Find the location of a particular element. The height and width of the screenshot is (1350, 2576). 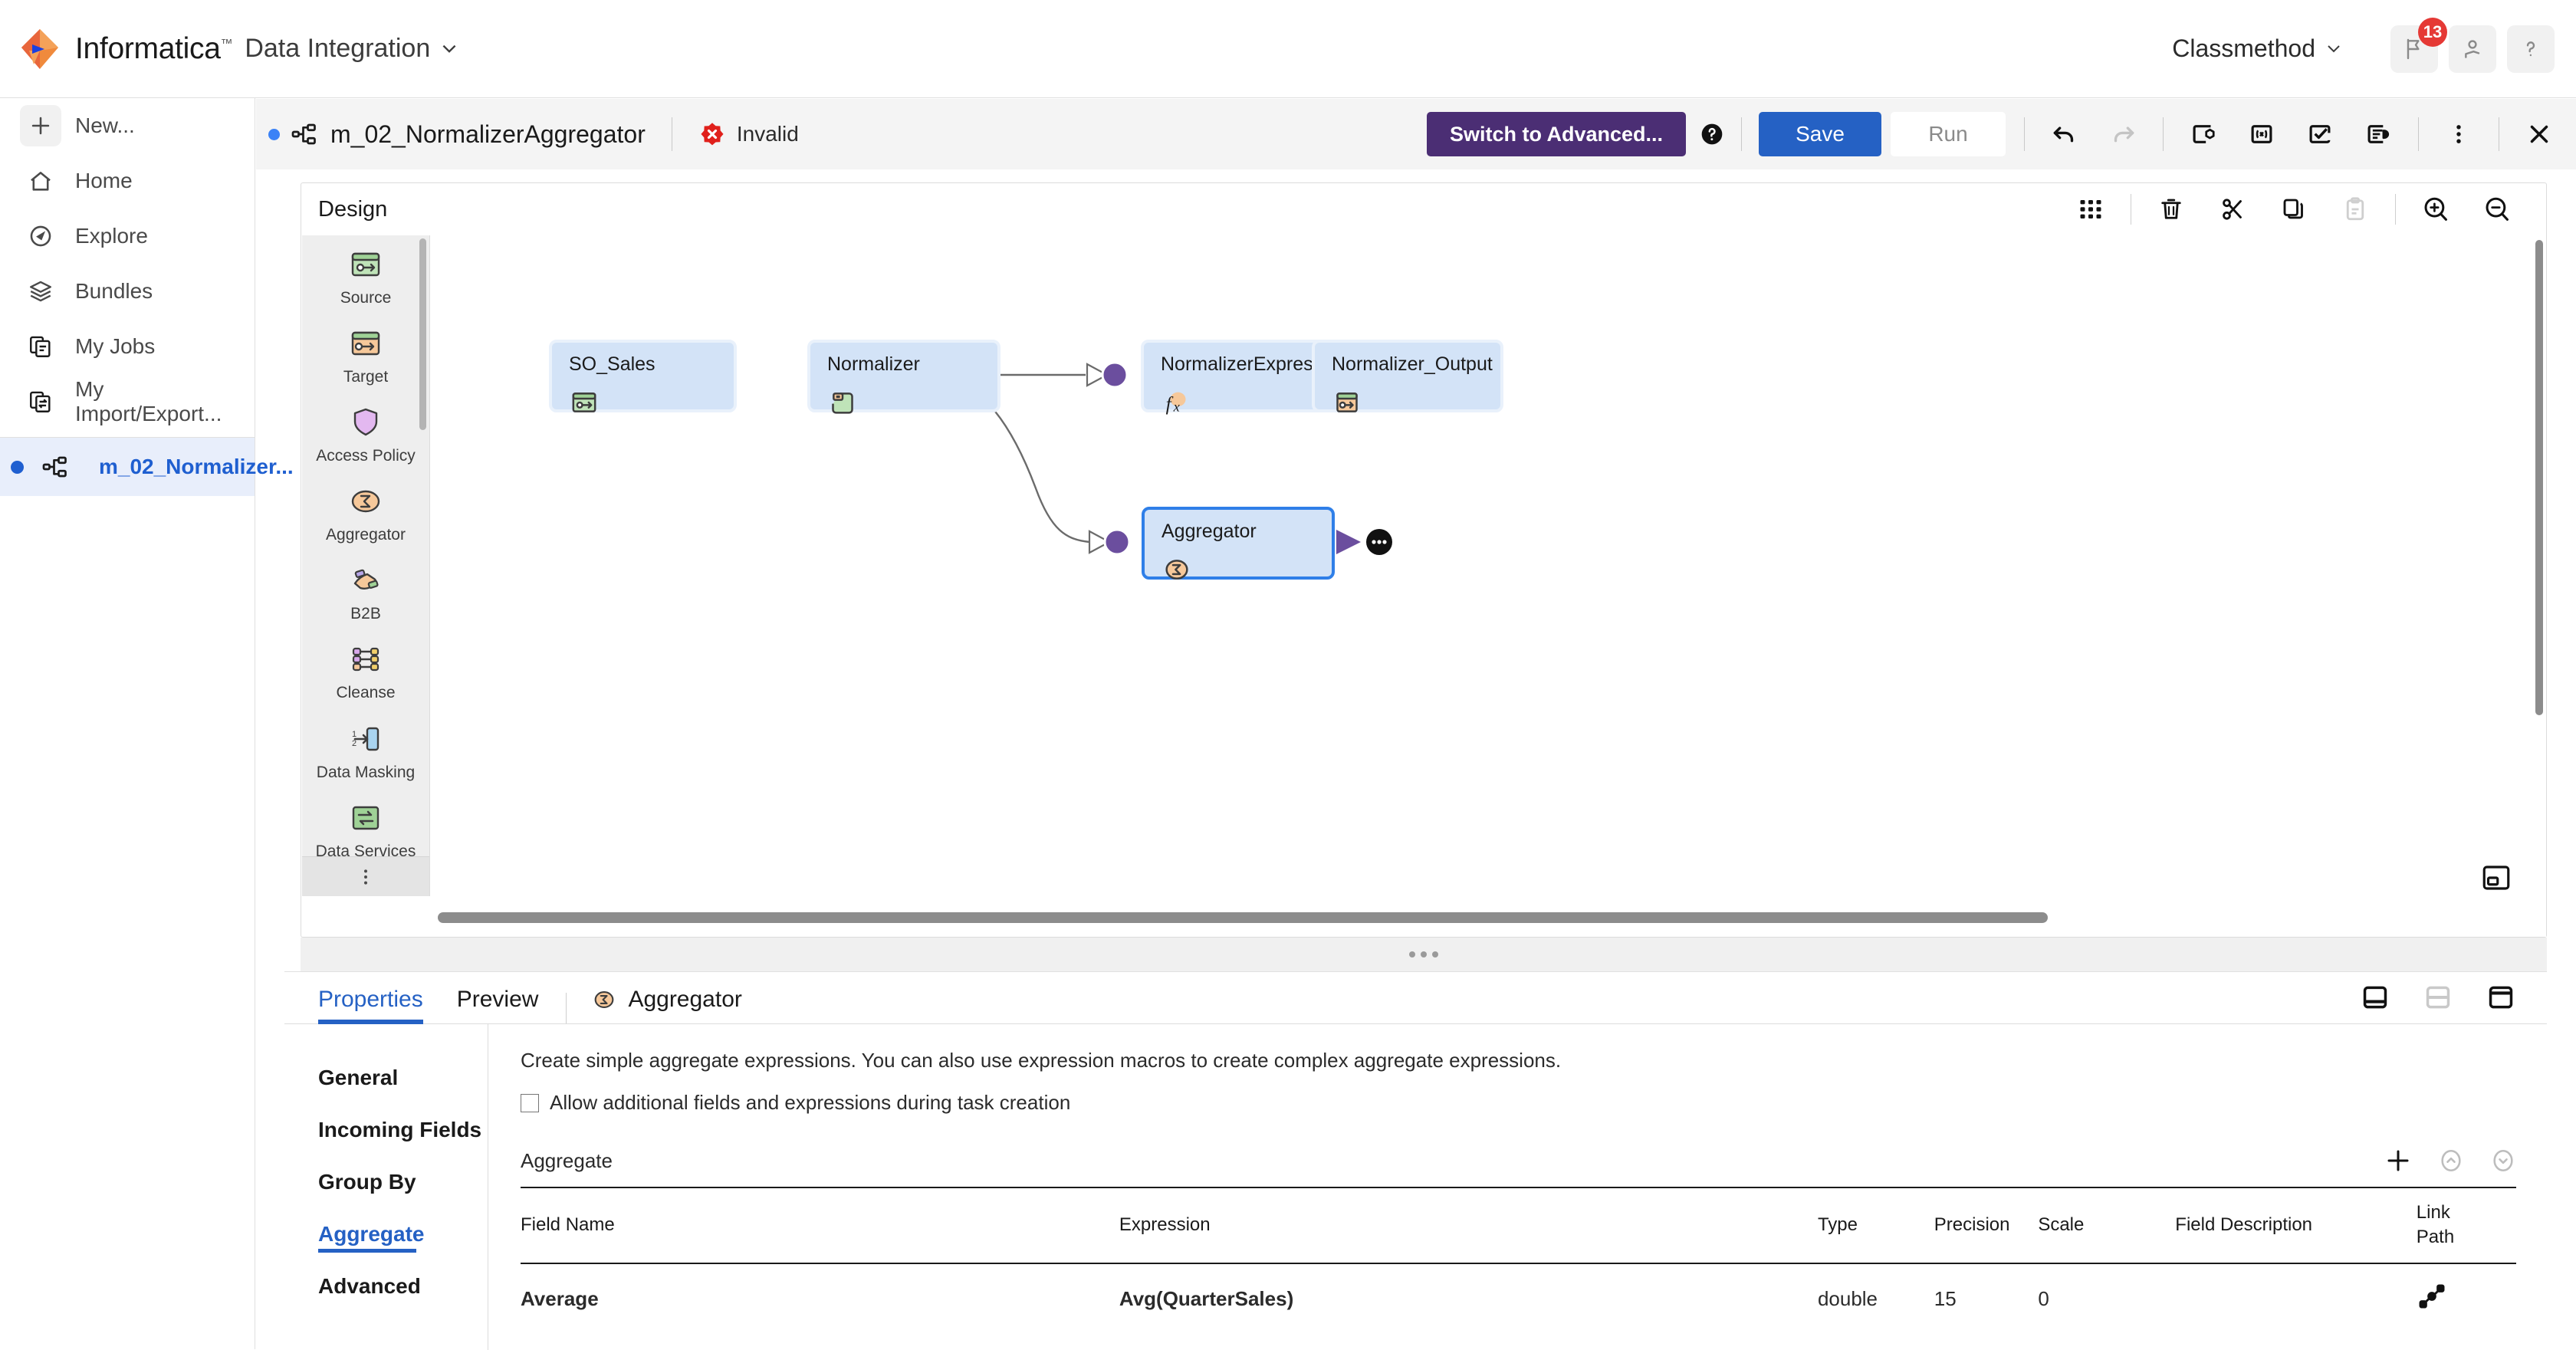

side-item-aggregate: Aggregate is located at coordinates (386, 1234).